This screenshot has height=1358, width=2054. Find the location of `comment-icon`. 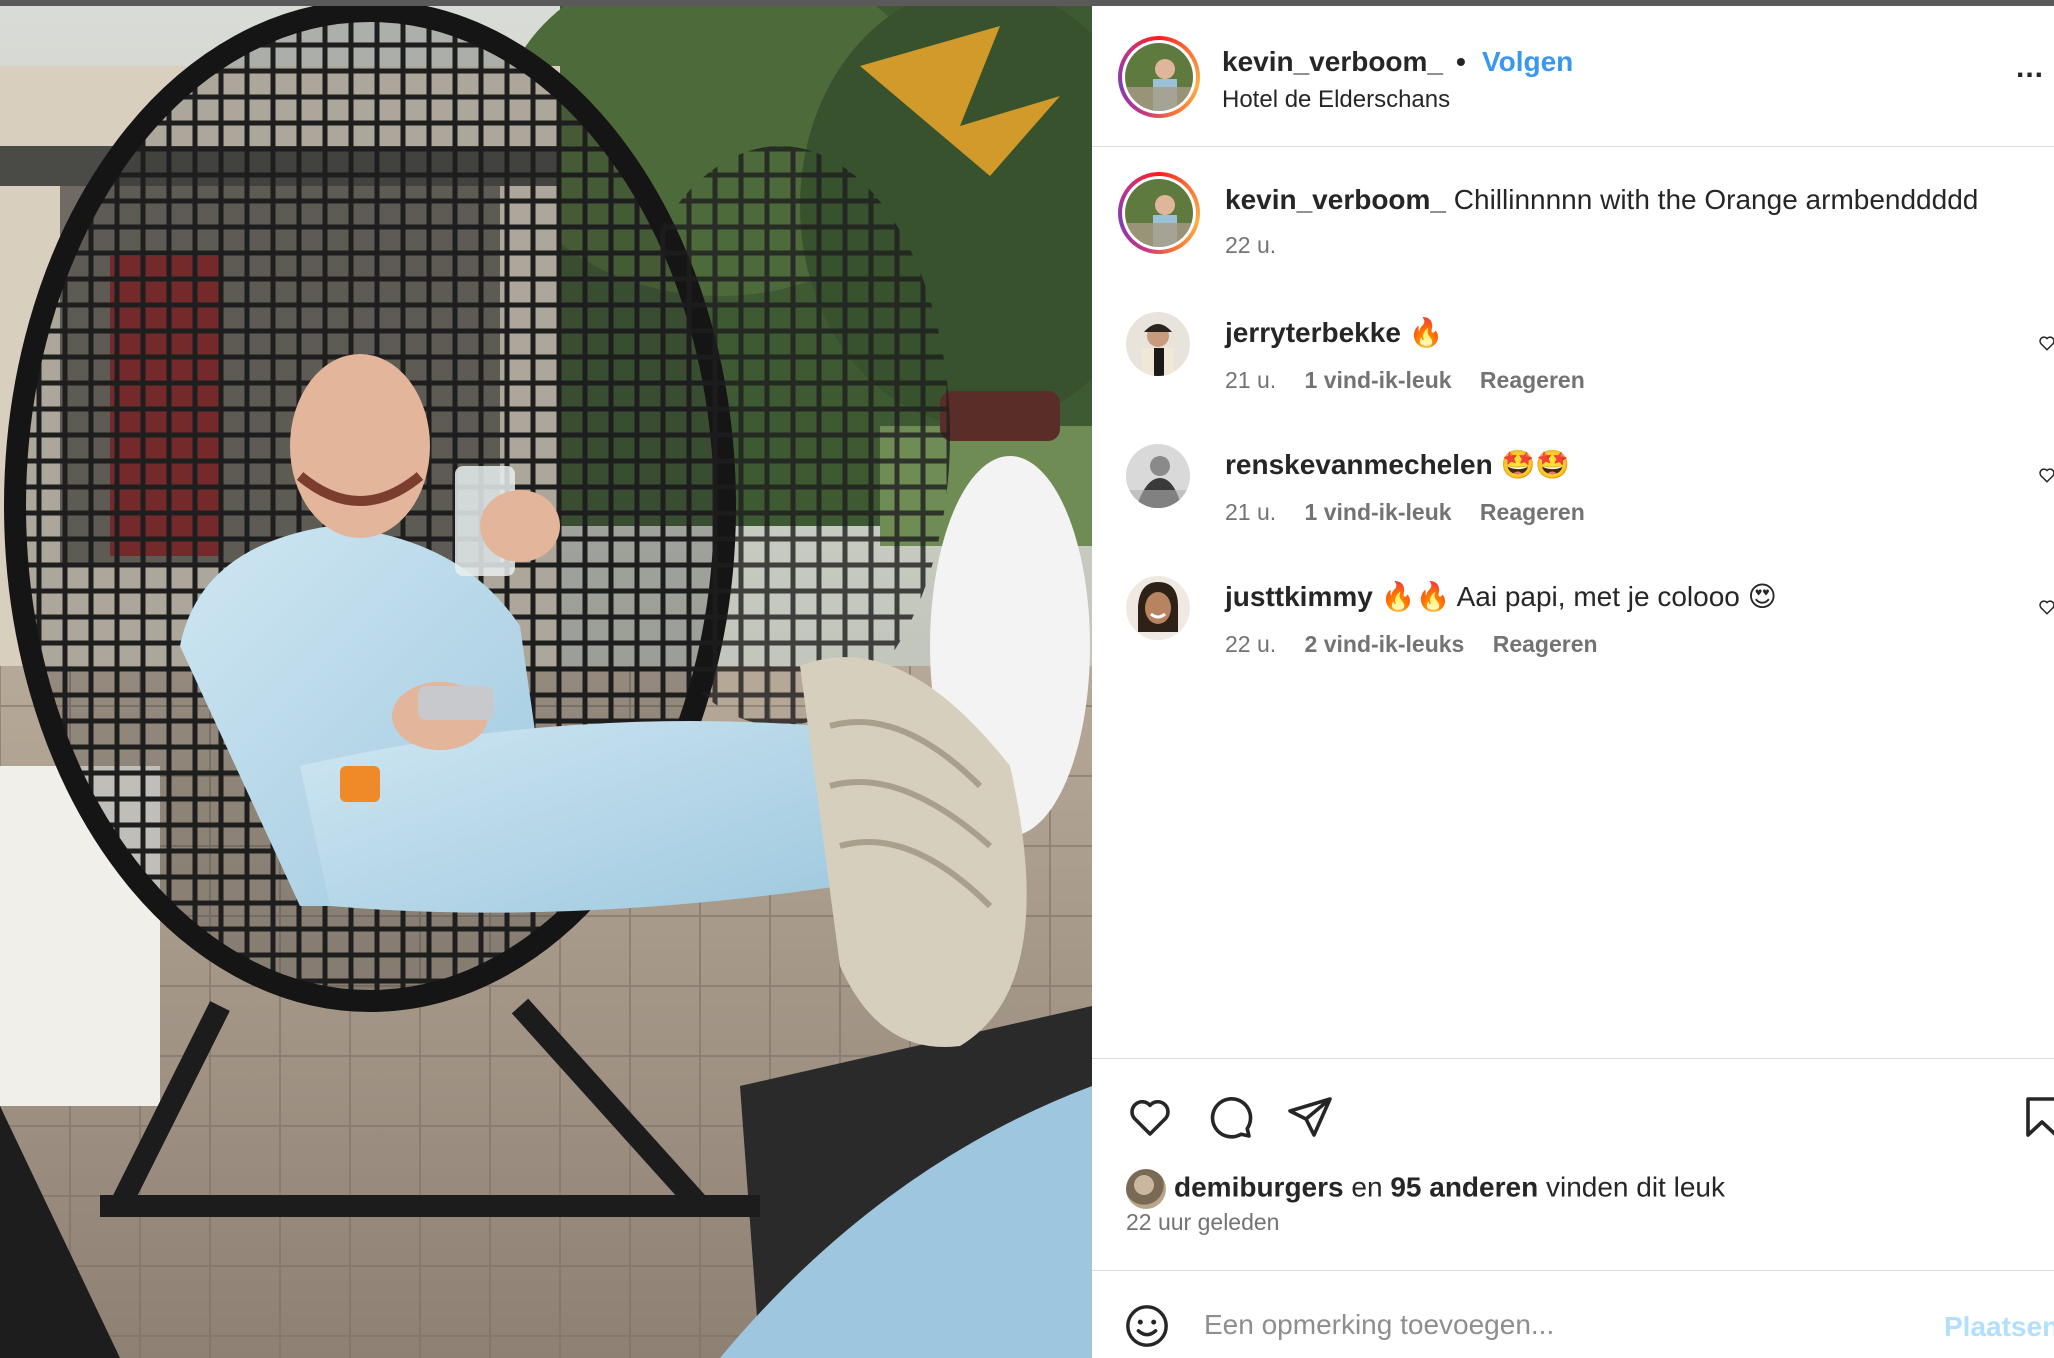

comment-icon is located at coordinates (1230, 1117).